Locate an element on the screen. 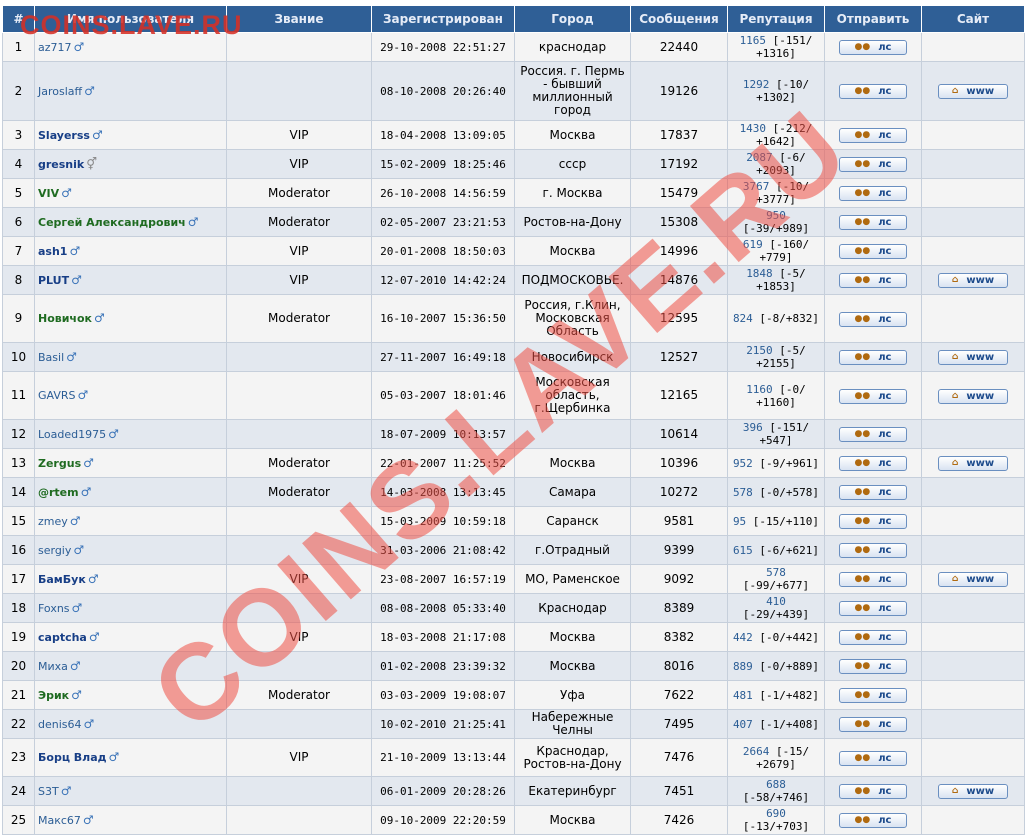 This screenshot has height=835, width=1026. reputation-link: 615 is located at coordinates (743, 550).